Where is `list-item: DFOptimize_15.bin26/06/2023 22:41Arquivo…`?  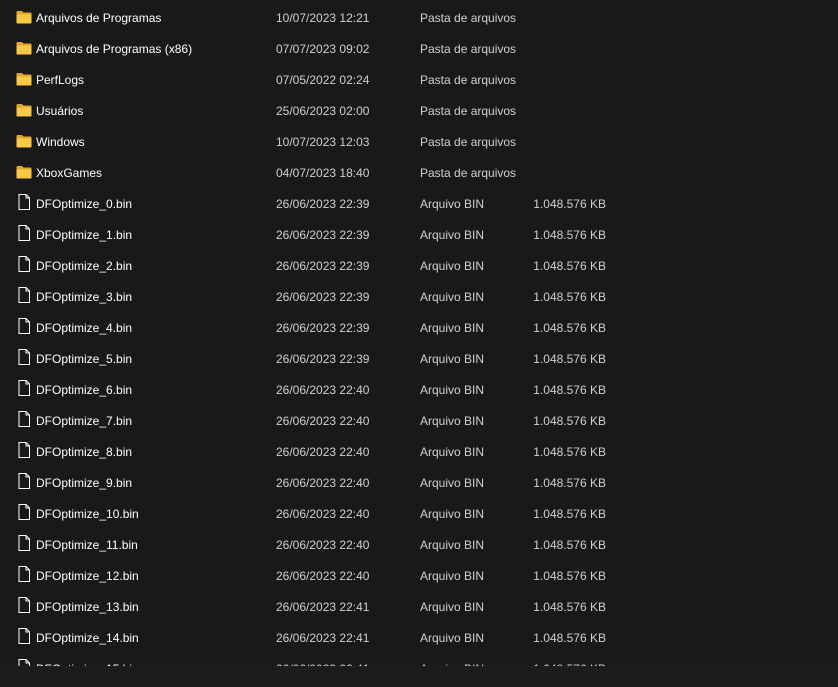 list-item: DFOptimize_15.bin26/06/2023 22:41Arquivo… is located at coordinates (419, 659).